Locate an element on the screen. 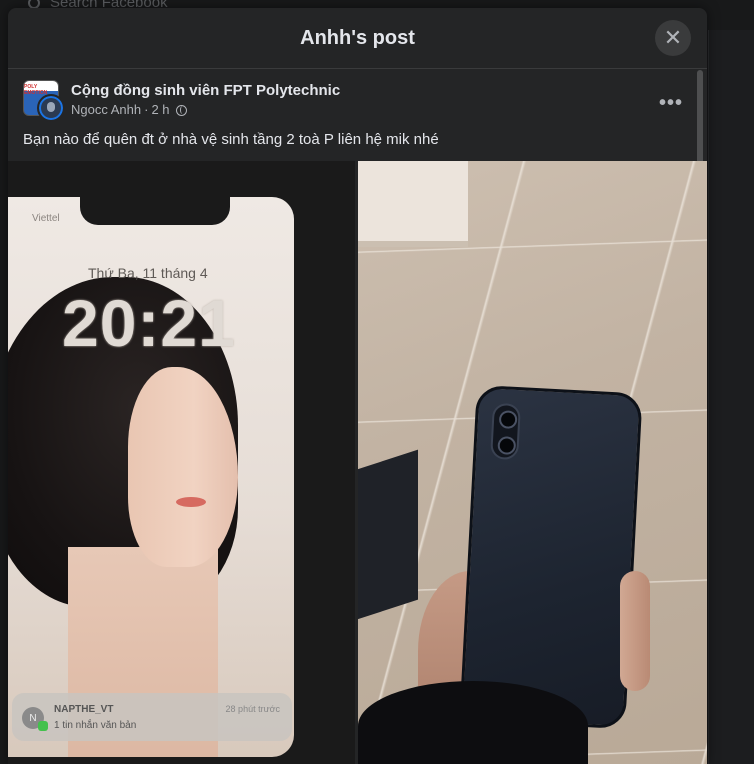  more-options-button: ••• is located at coordinates (671, 103).